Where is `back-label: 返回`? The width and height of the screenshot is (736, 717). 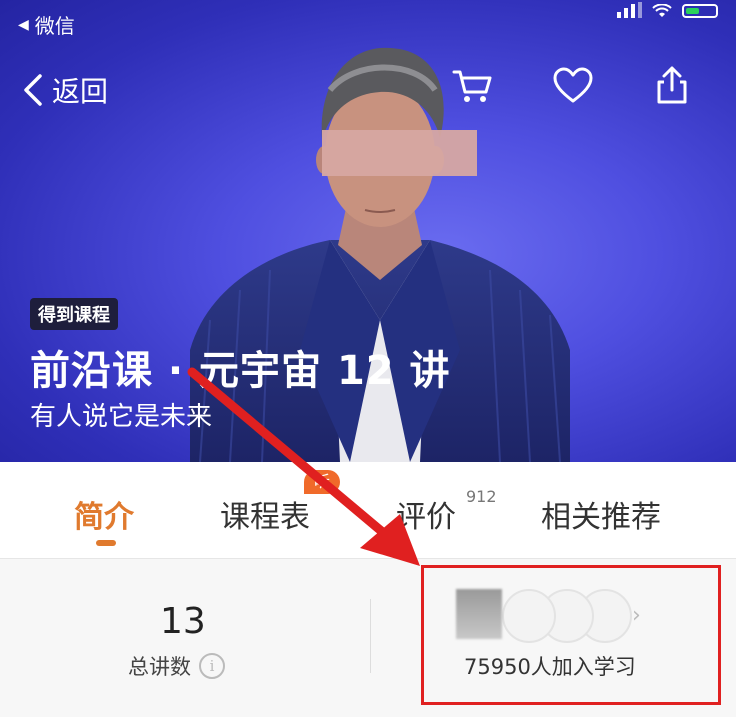
back-label: 返回 is located at coordinates (80, 91).